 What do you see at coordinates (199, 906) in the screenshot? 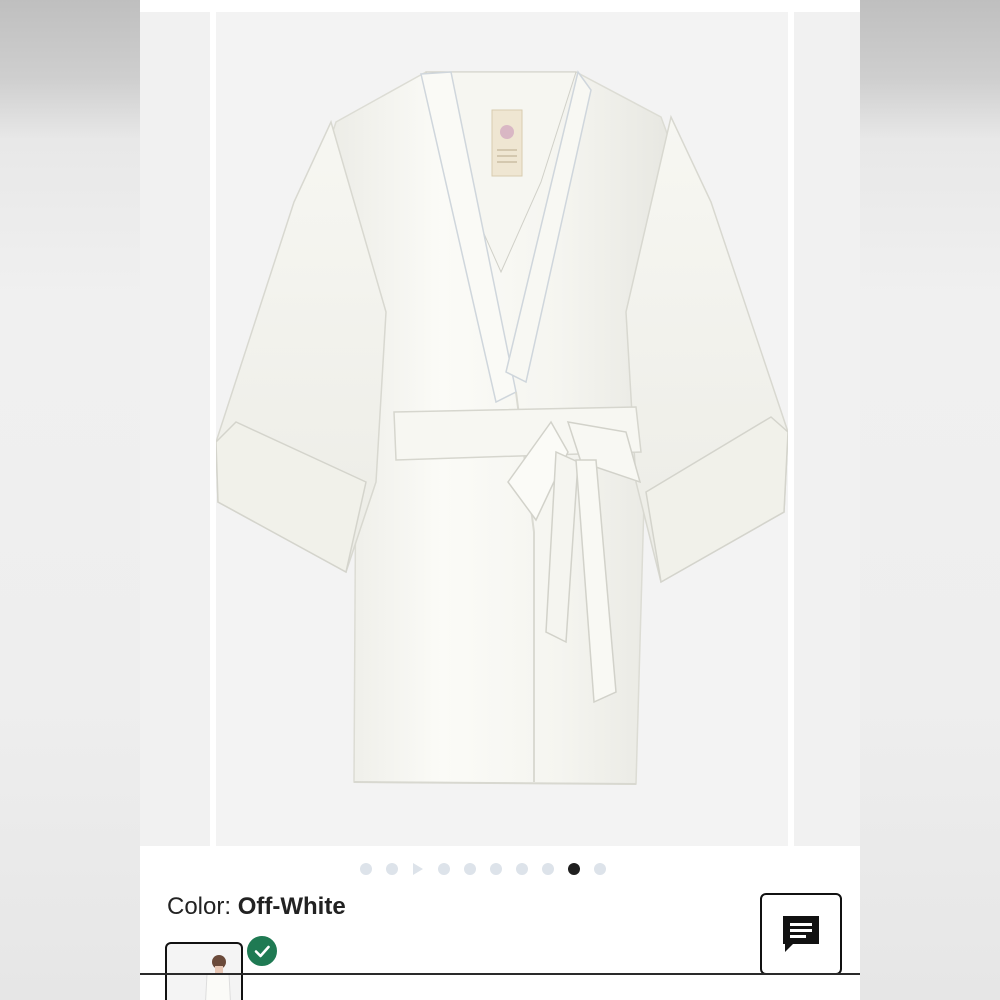
I see `color-label: Color:` at bounding box center [199, 906].